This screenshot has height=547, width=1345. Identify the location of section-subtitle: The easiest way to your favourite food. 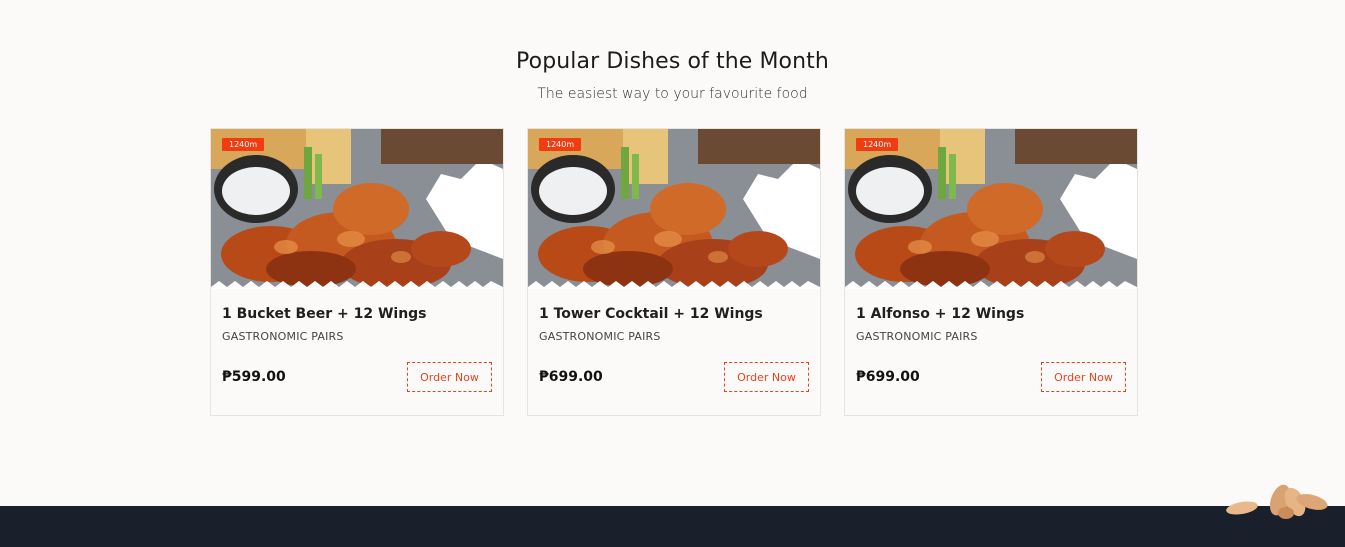
(672, 94).